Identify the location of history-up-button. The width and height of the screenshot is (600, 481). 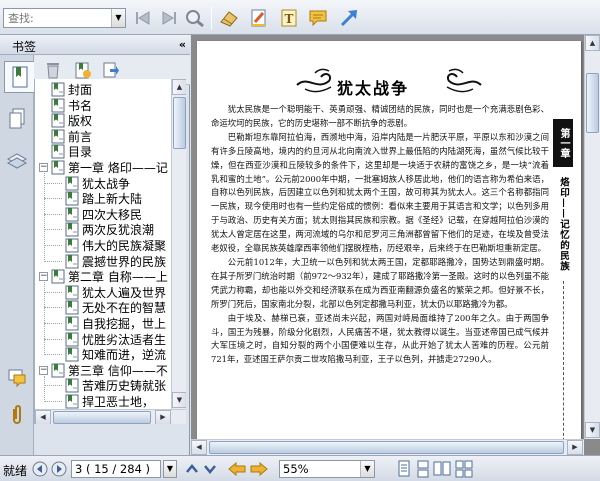
(192, 469).